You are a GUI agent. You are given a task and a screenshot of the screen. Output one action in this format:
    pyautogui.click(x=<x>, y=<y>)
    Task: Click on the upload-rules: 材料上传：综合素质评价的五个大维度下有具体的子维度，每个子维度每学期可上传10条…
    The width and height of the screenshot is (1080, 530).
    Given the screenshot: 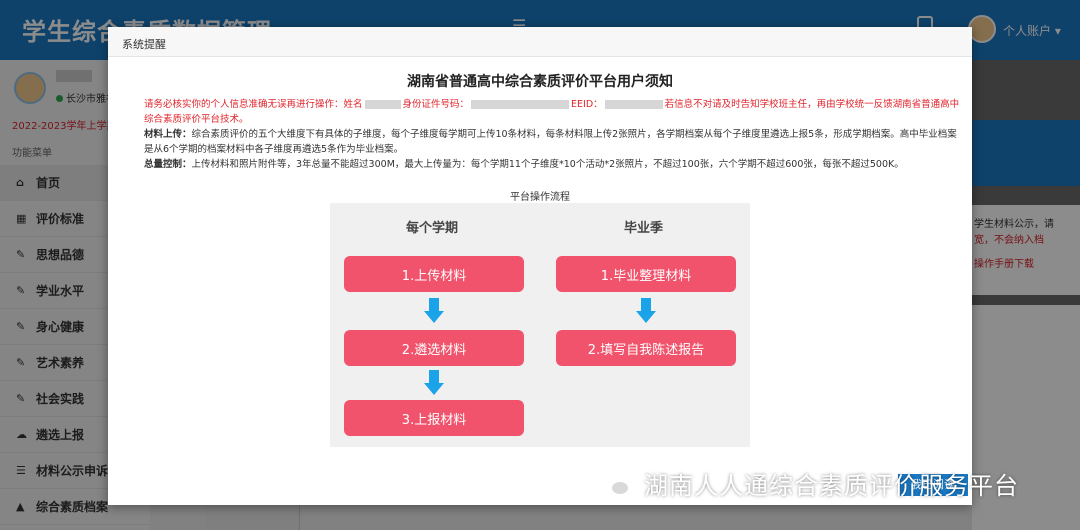 What is the action you would take?
    pyautogui.click(x=550, y=142)
    